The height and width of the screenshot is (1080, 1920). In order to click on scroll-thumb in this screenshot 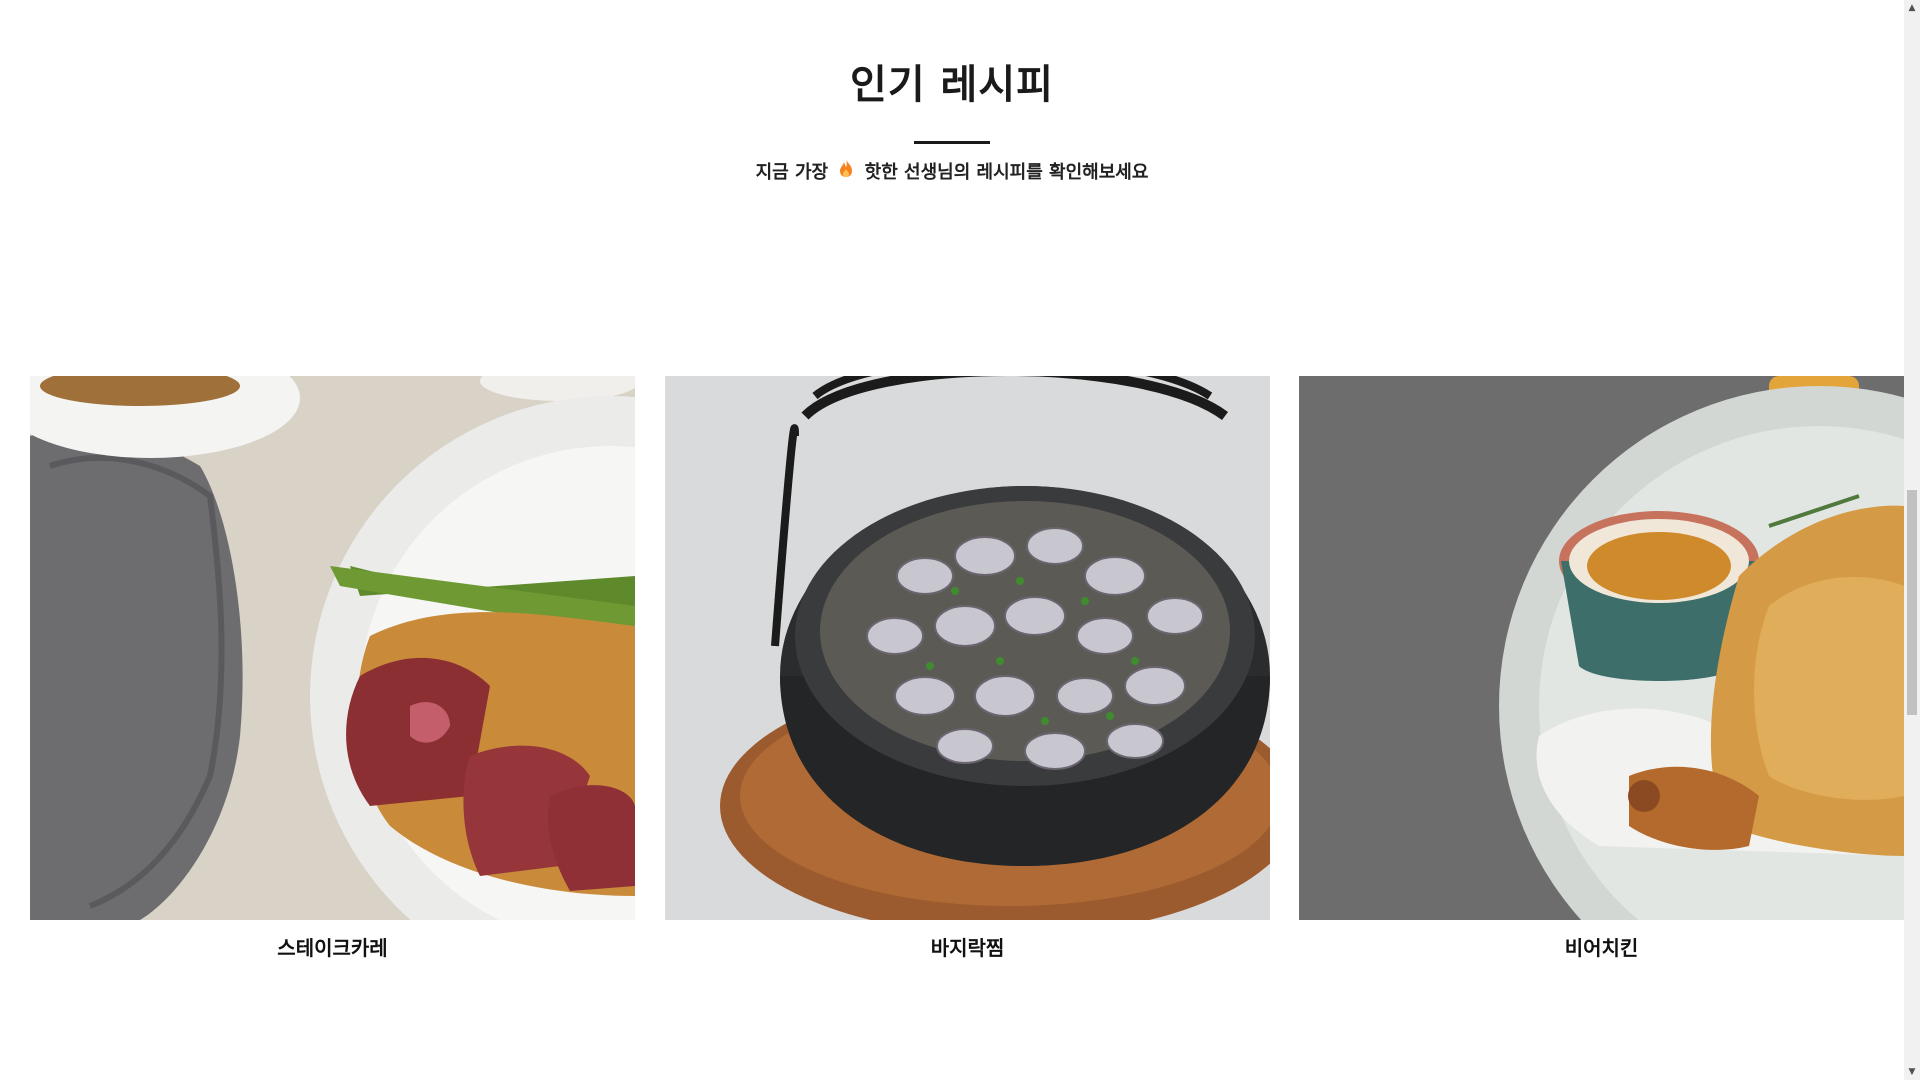, I will do `click(1912, 602)`.